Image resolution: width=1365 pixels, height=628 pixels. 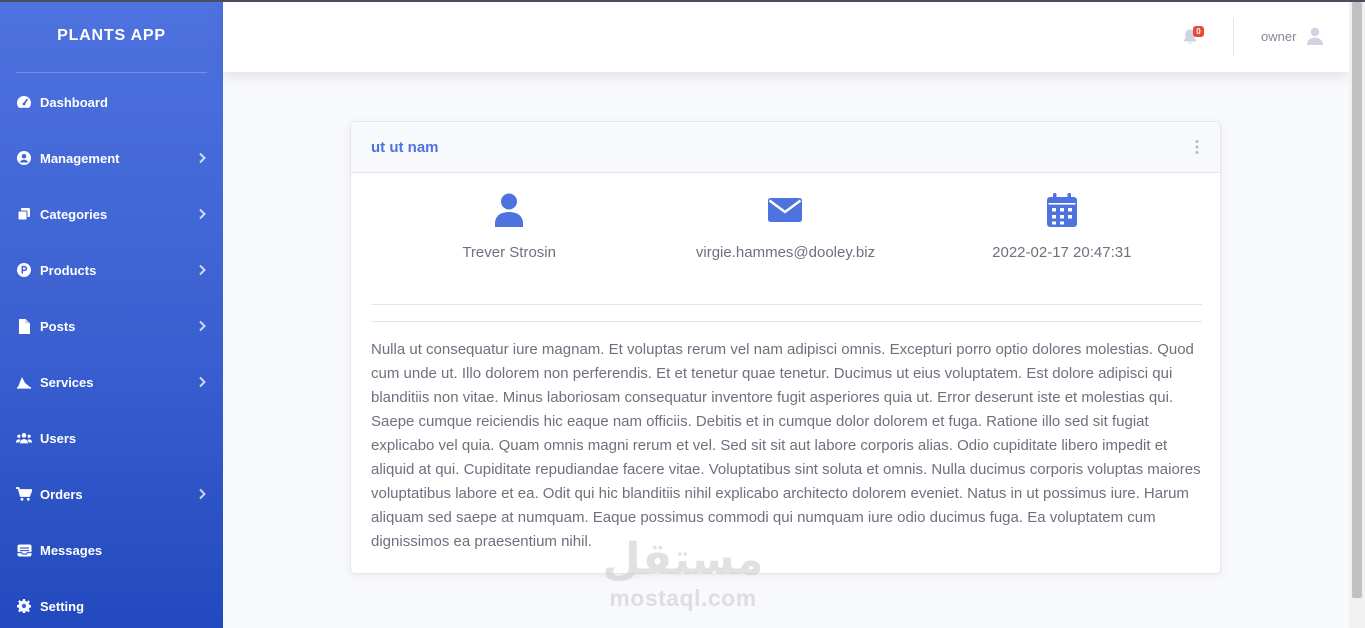 What do you see at coordinates (509, 210) in the screenshot?
I see `user-icon` at bounding box center [509, 210].